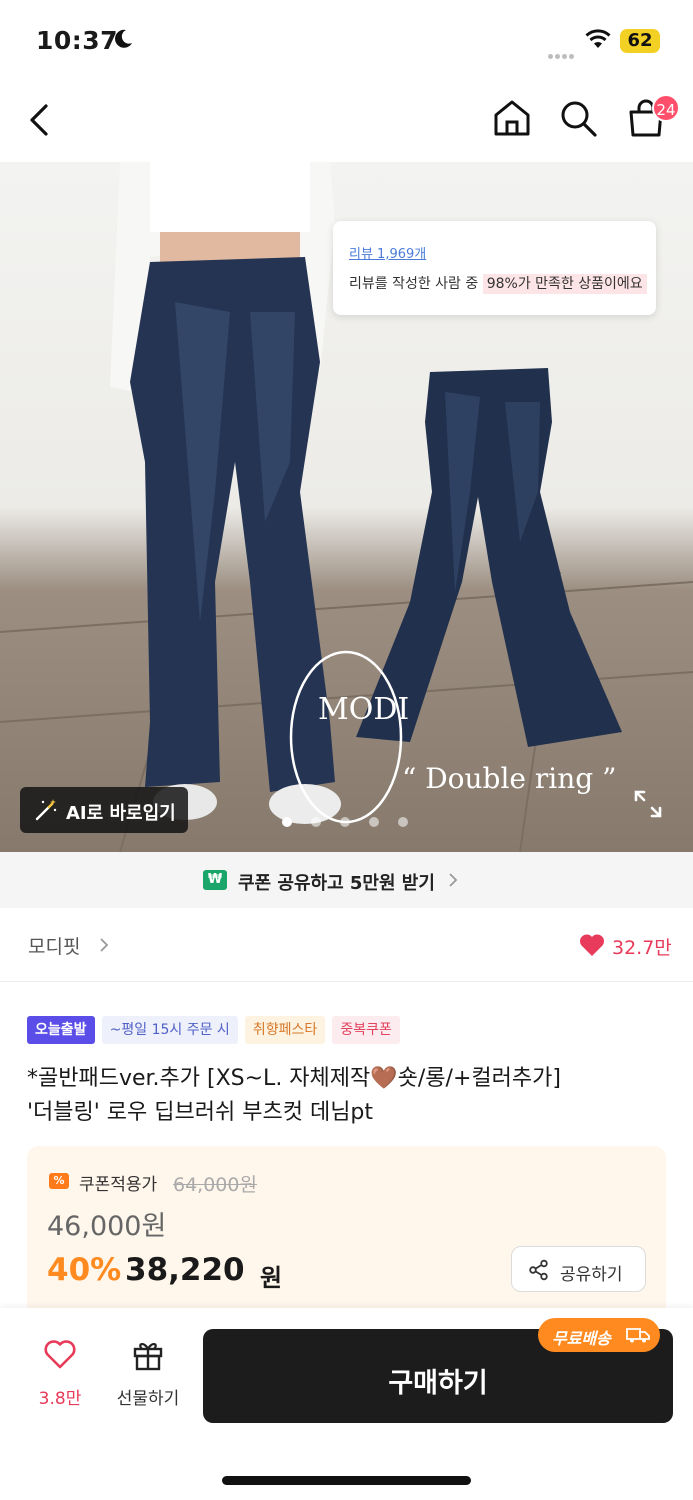 The height and width of the screenshot is (1500, 693). I want to click on favorite-button: 3.8만, so click(60, 1378).